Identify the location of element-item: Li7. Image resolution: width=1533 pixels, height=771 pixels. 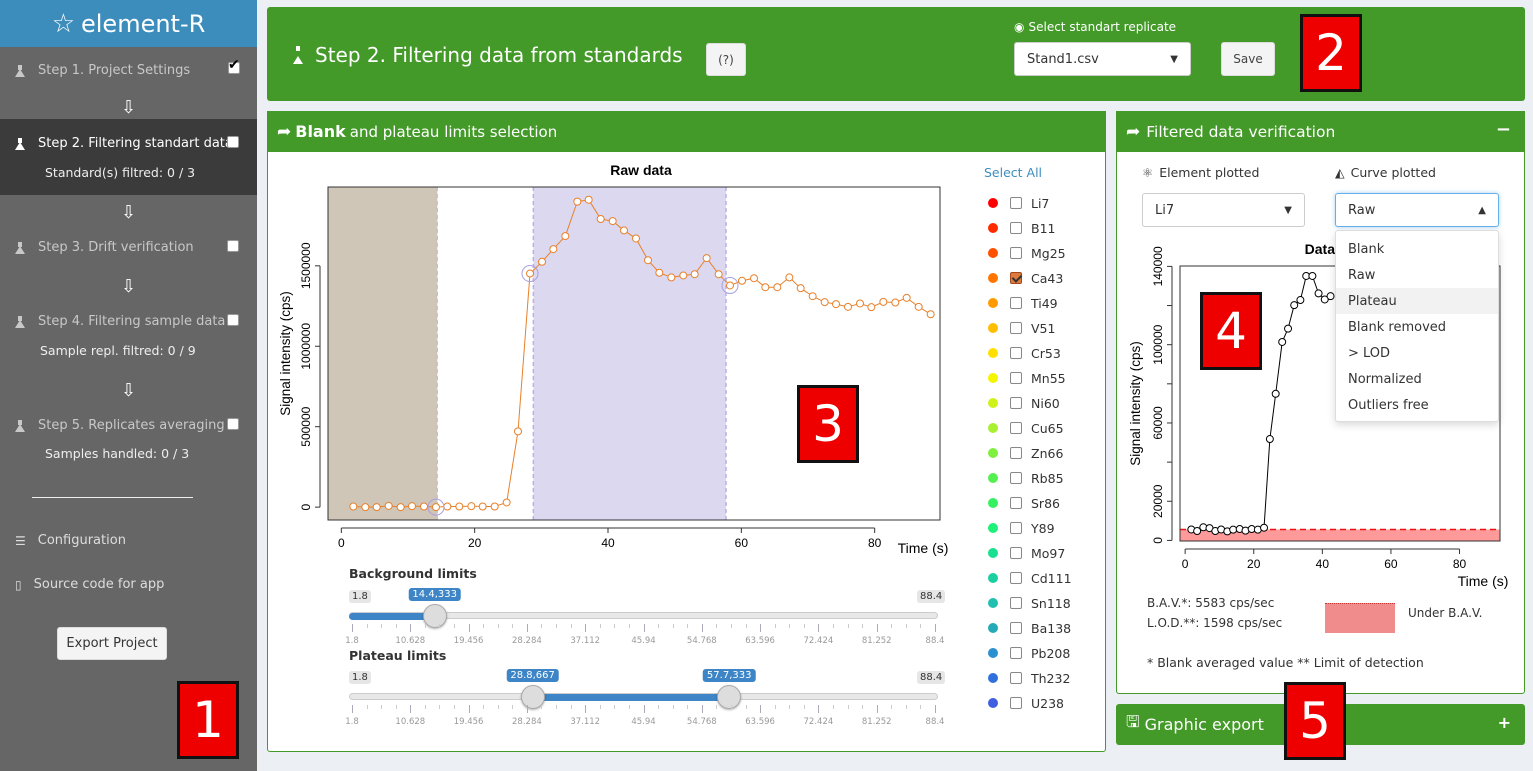
(1018, 203).